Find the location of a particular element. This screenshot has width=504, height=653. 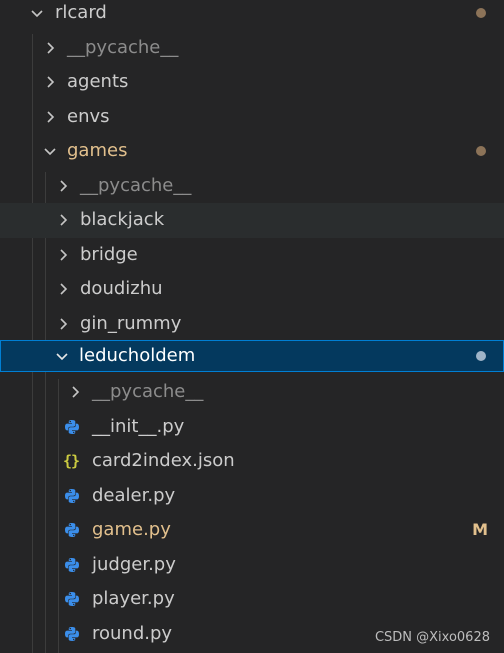

tree-folder-doudizhu: doudizhu is located at coordinates (252, 289).